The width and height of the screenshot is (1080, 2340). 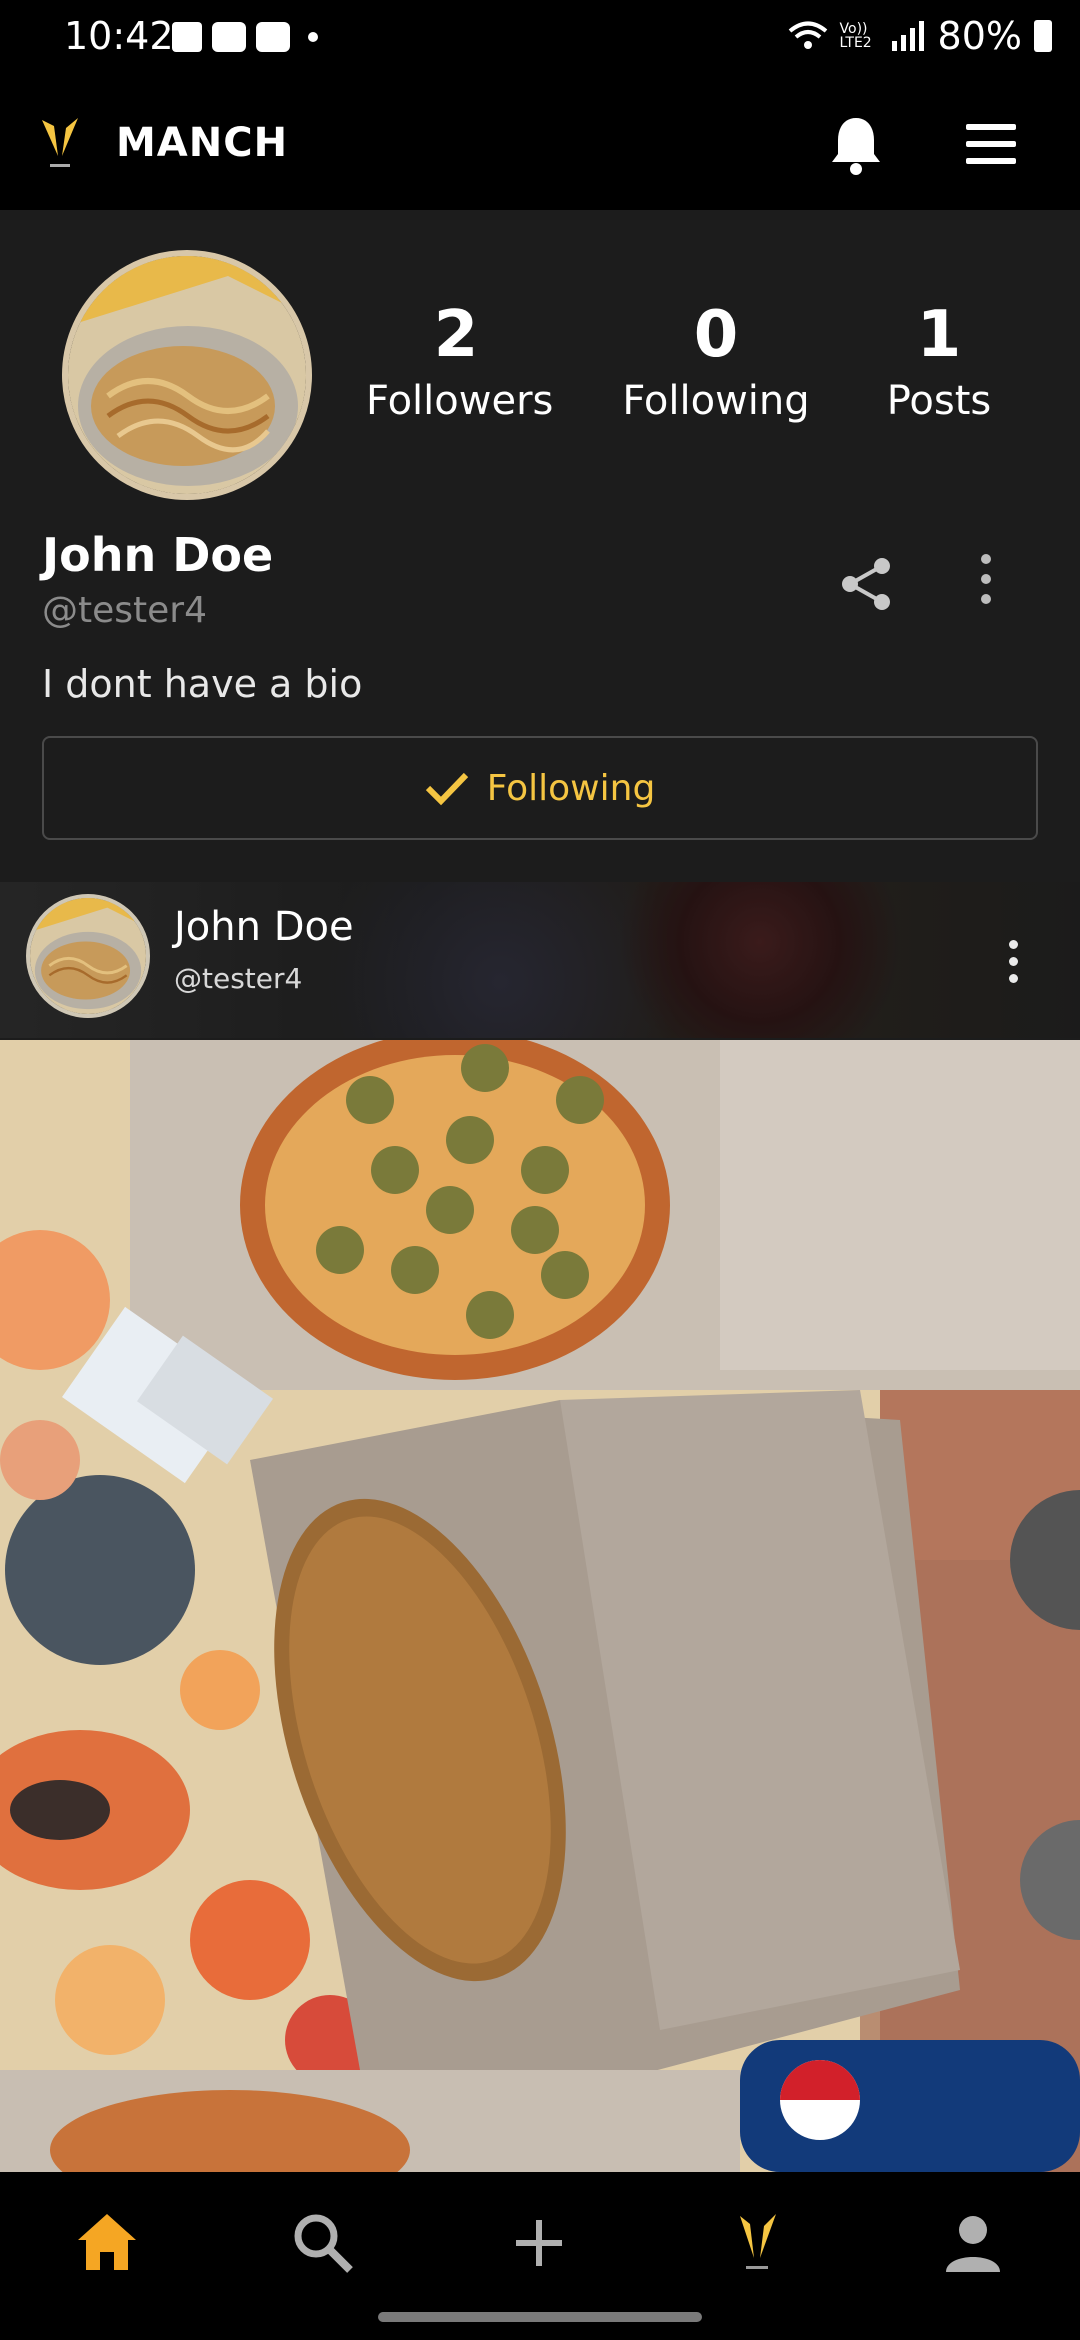 What do you see at coordinates (757, 2243) in the screenshot?
I see `manch-logo-nav-icon` at bounding box center [757, 2243].